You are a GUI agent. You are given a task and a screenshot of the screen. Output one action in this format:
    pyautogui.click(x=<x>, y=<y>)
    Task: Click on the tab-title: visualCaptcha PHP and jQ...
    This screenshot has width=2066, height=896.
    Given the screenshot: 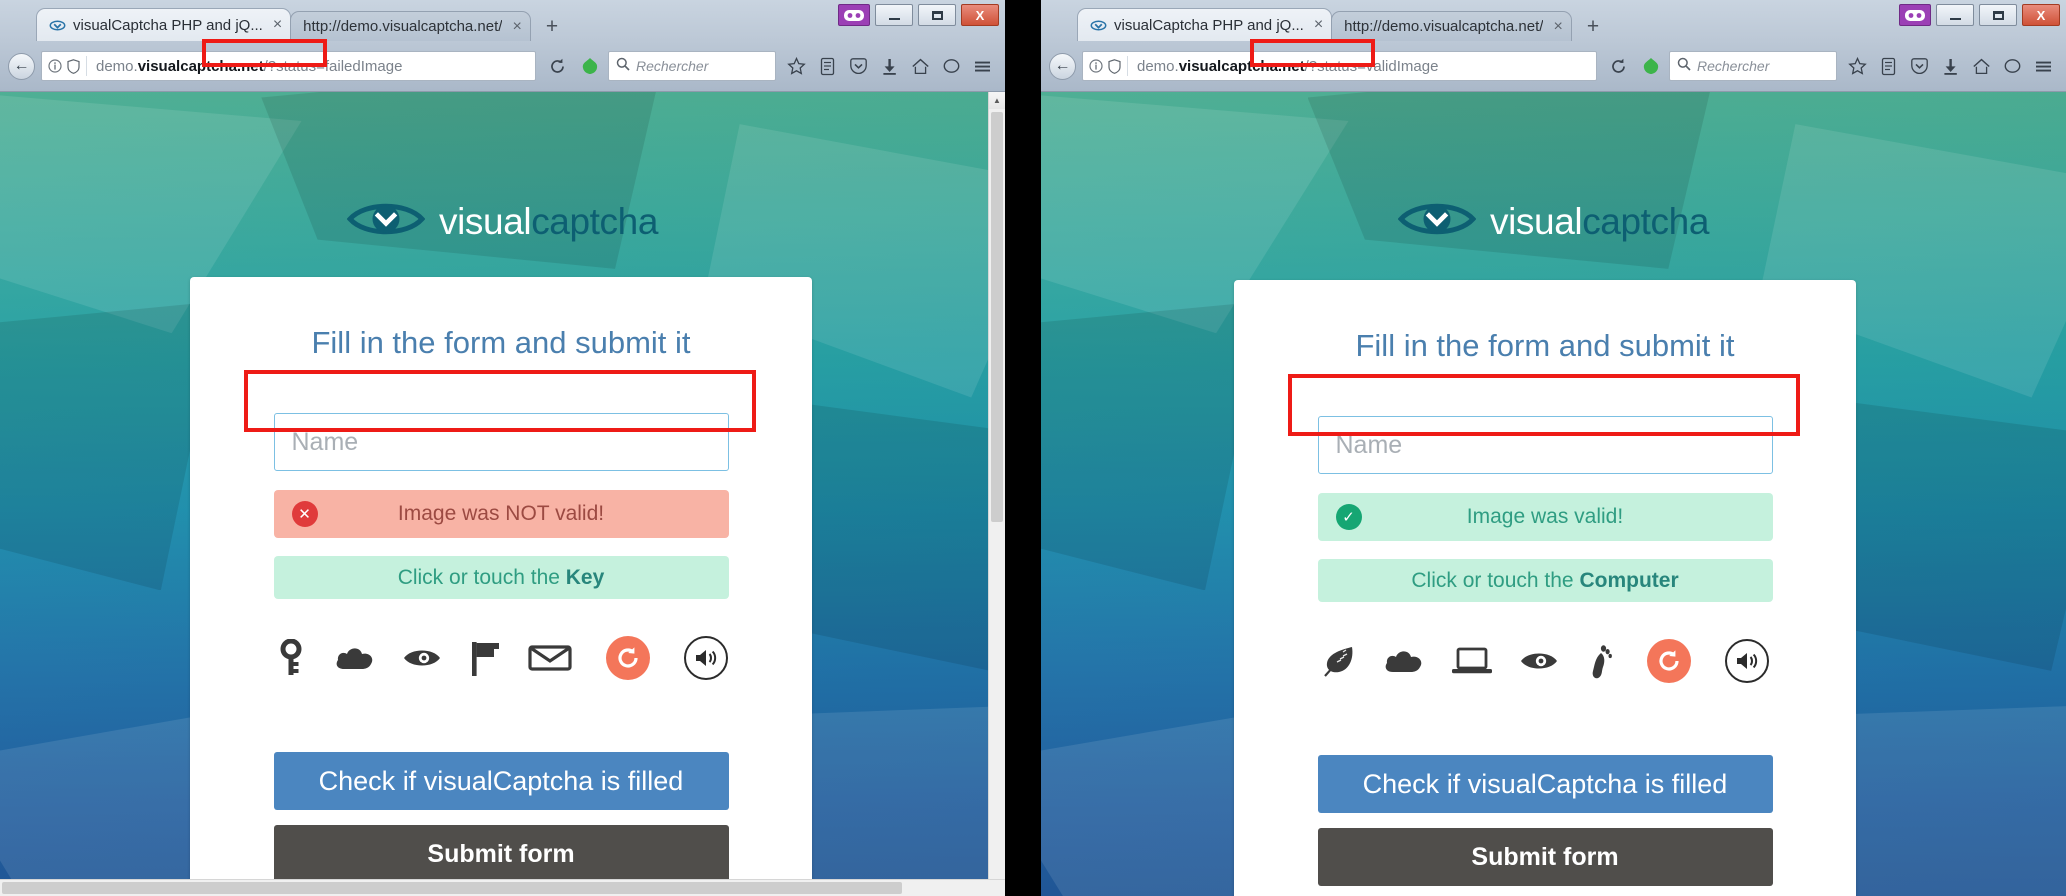 What is the action you would take?
    pyautogui.click(x=168, y=25)
    